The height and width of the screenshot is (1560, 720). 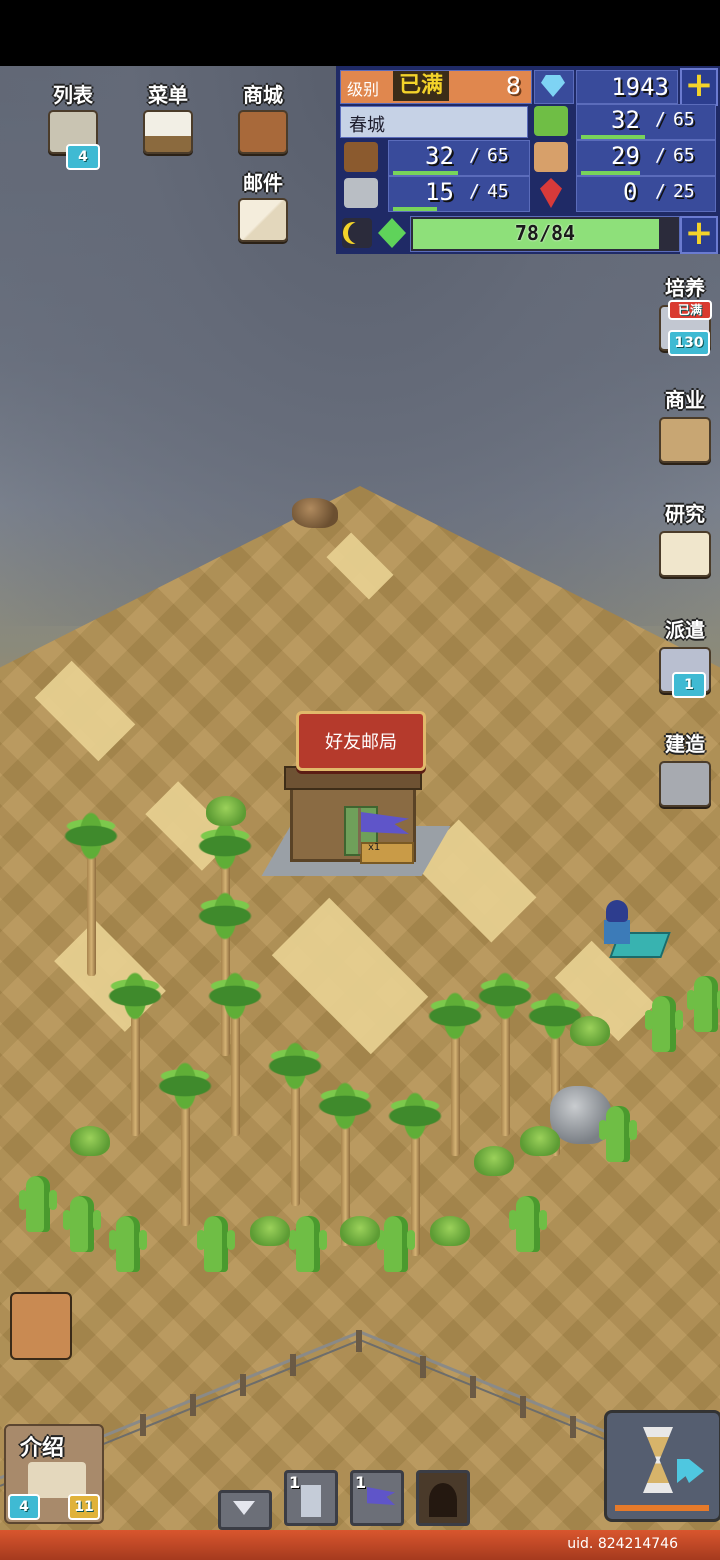 What do you see at coordinates (263, 220) in the screenshot?
I see `envelope-icon` at bounding box center [263, 220].